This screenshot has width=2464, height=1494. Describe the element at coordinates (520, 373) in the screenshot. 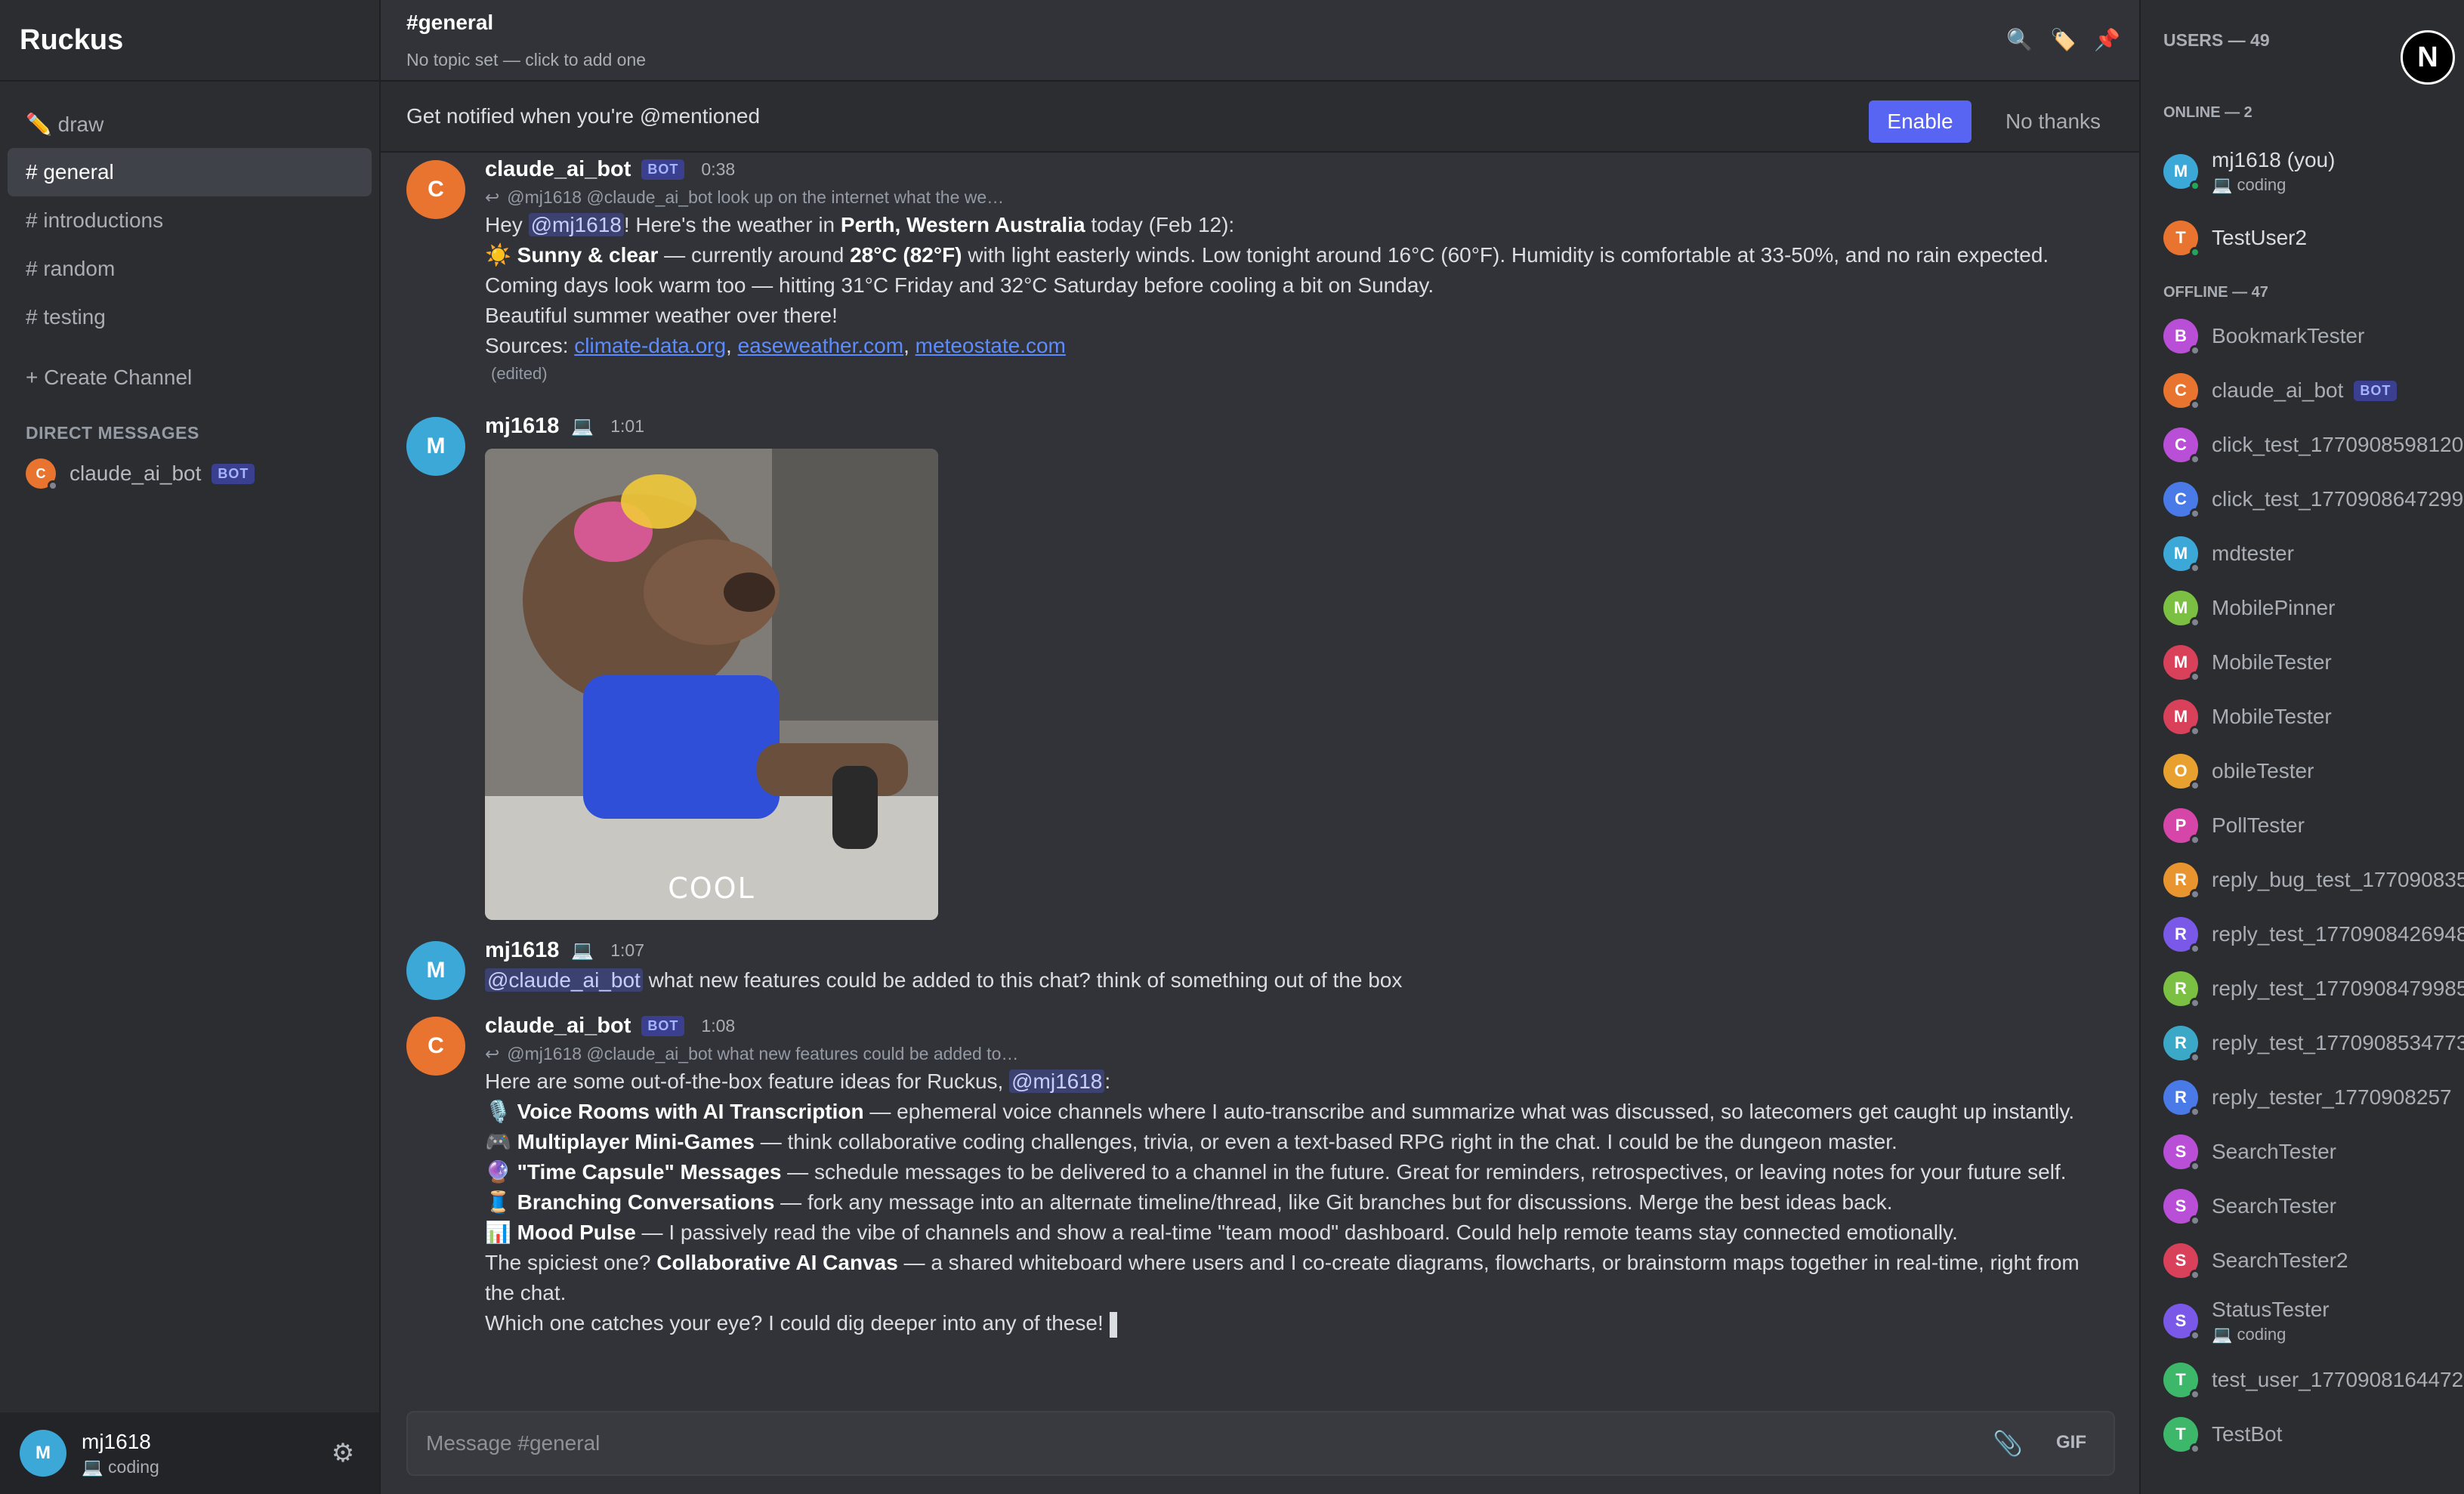

I see `edited-label: (edited)` at that location.